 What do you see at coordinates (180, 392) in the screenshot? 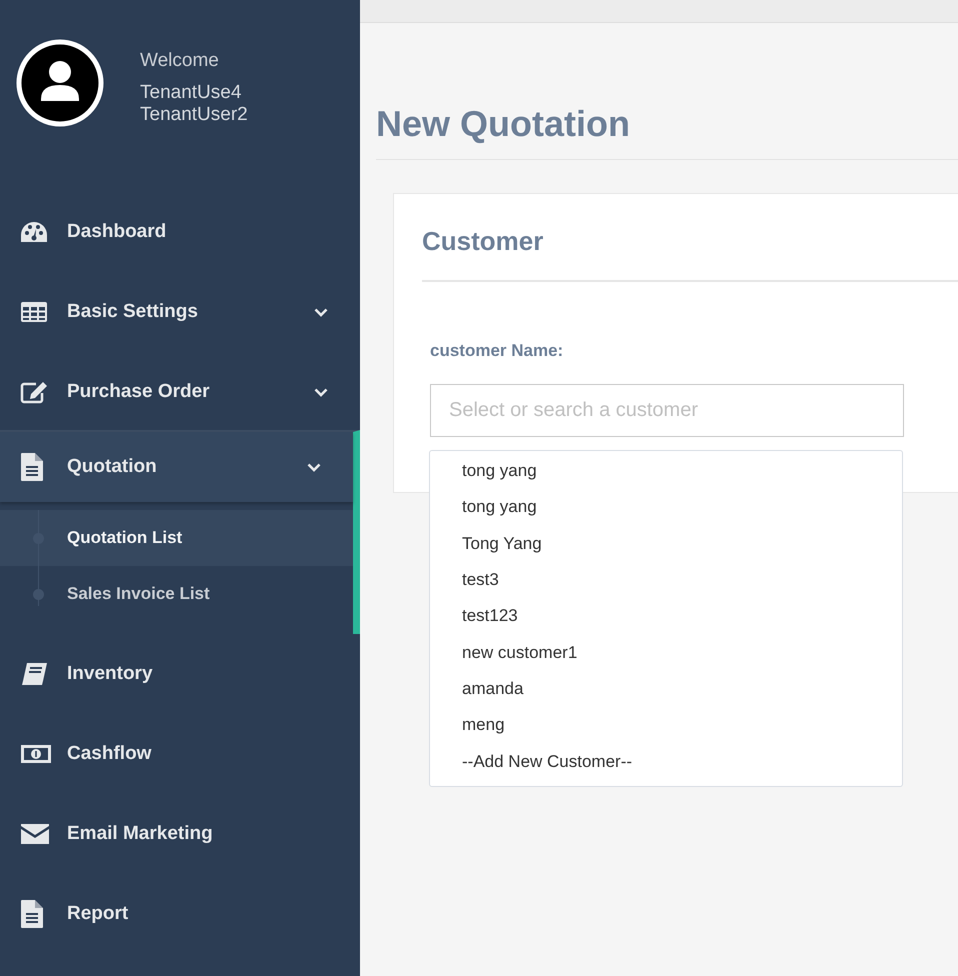
I see `menu-item: Purchase Order` at bounding box center [180, 392].